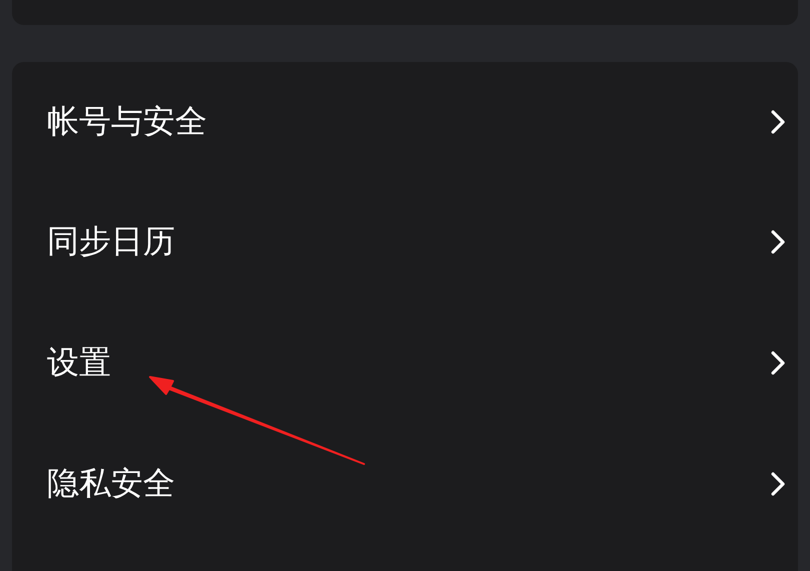 This screenshot has width=810, height=571. What do you see at coordinates (111, 241) in the screenshot?
I see `menu-item-label: 同步日历` at bounding box center [111, 241].